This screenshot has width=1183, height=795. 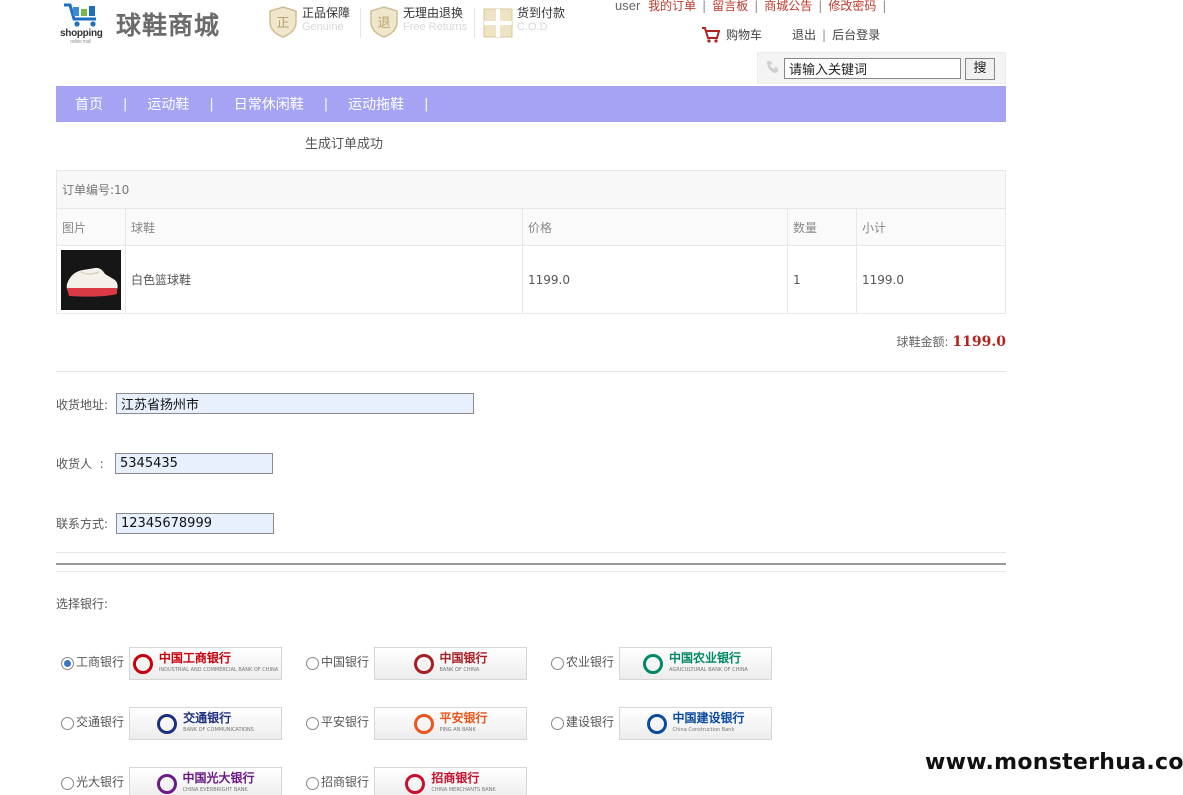 I want to click on bank-logo: 中国光大银行 CHINA EVERBRIGHT BANK, so click(x=206, y=781).